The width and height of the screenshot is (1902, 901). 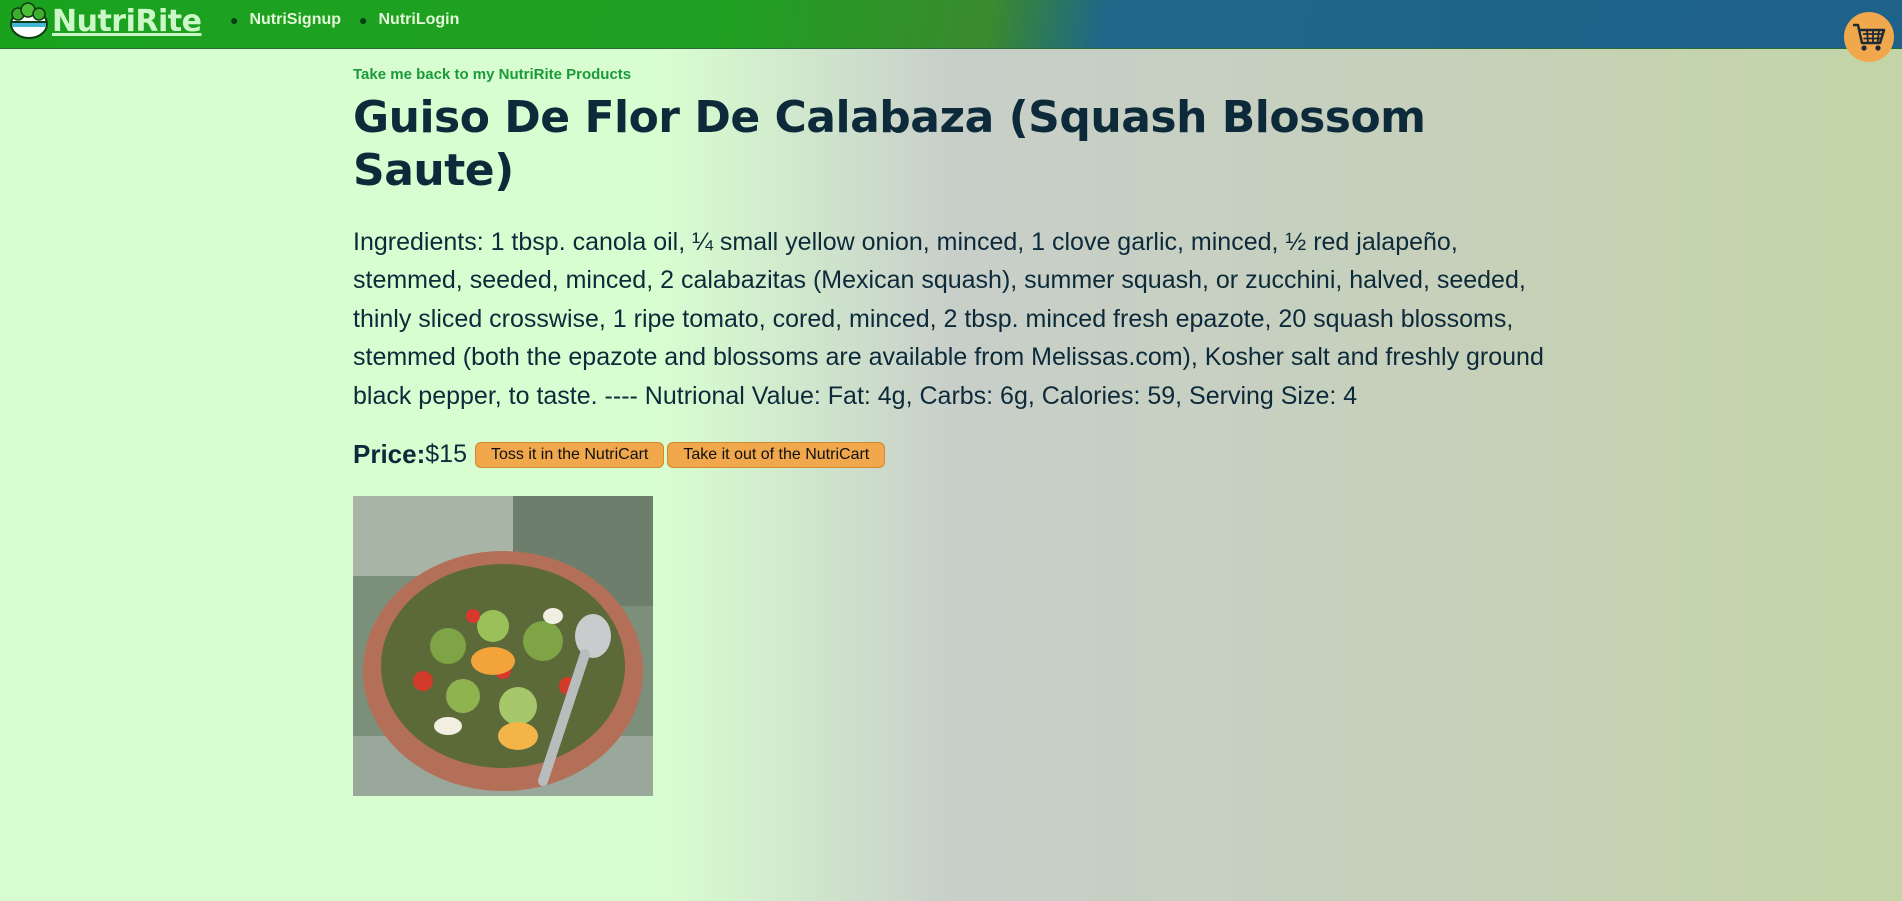 What do you see at coordinates (446, 454) in the screenshot?
I see `price-value: $15` at bounding box center [446, 454].